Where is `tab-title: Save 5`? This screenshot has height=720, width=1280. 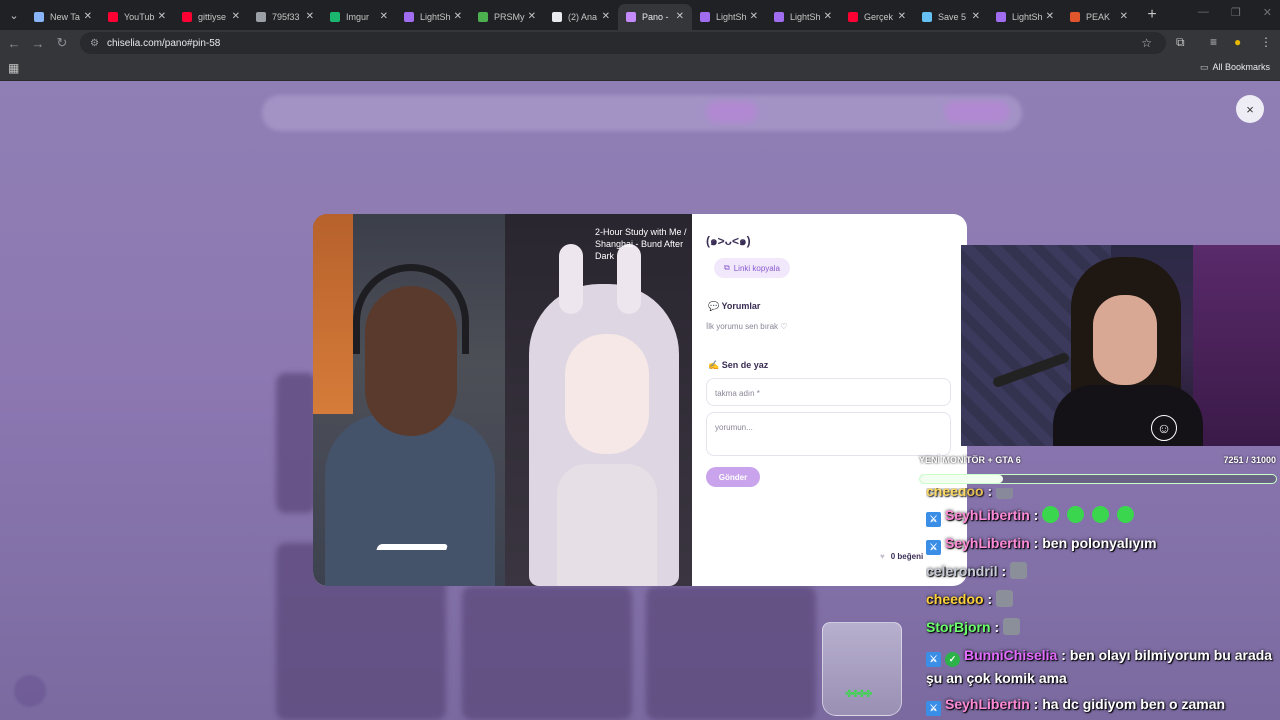 tab-title: Save 5 is located at coordinates (952, 17).